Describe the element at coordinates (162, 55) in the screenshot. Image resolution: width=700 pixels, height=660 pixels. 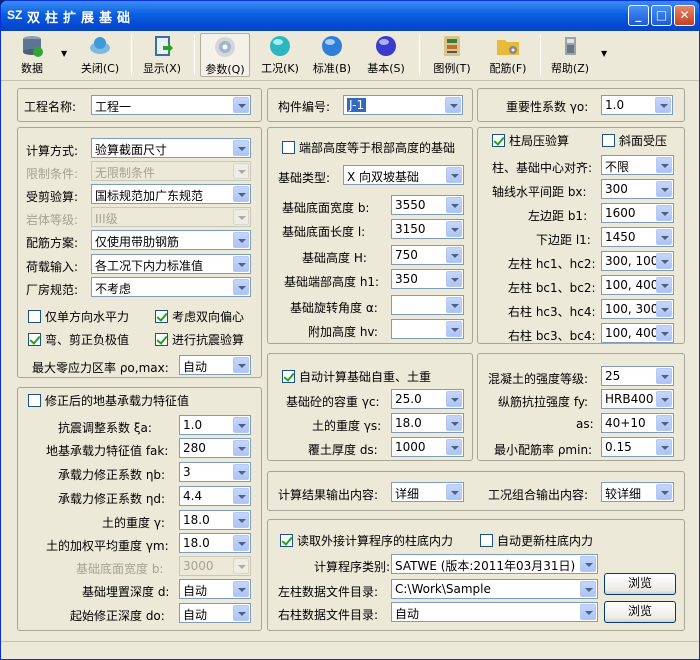
I see `display-button: 显示(X)` at that location.